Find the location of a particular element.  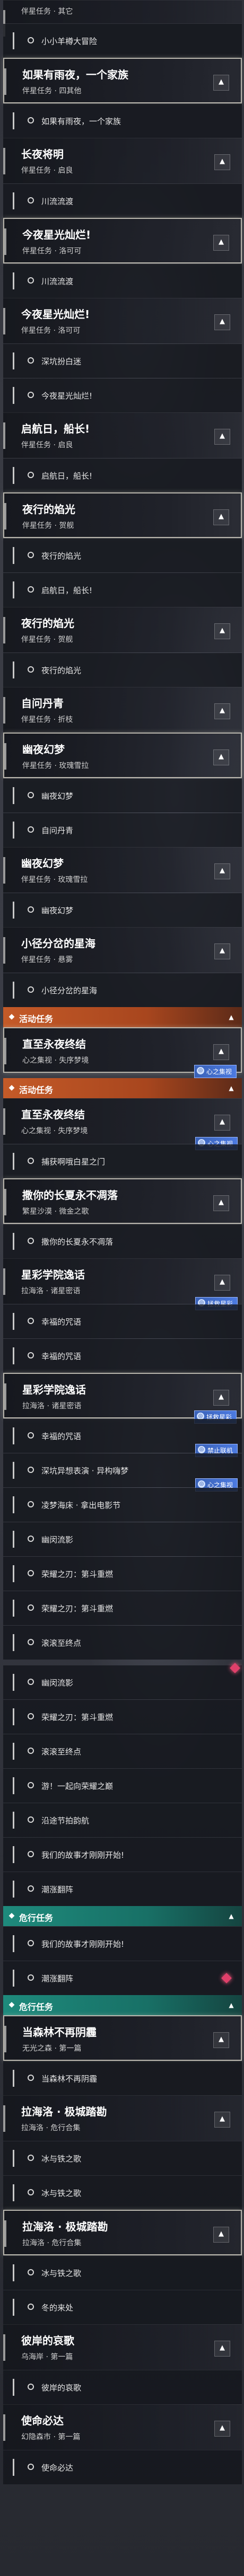

quest-step: 使命必达 is located at coordinates (123, 2467).